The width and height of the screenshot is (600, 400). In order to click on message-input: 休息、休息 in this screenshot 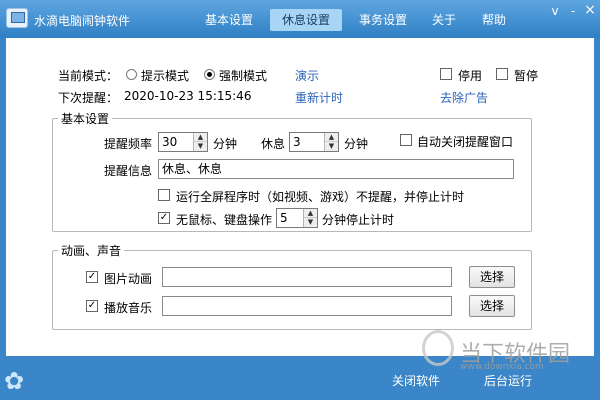, I will do `click(336, 169)`.